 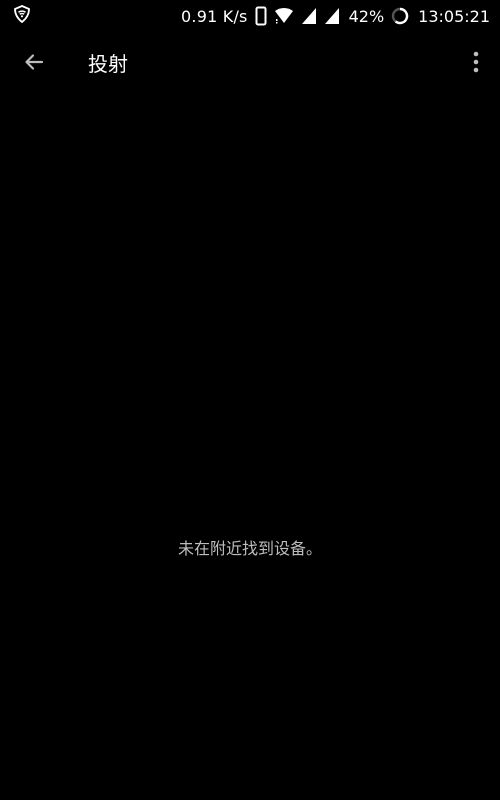 I want to click on phone-icon, so click(x=261, y=16).